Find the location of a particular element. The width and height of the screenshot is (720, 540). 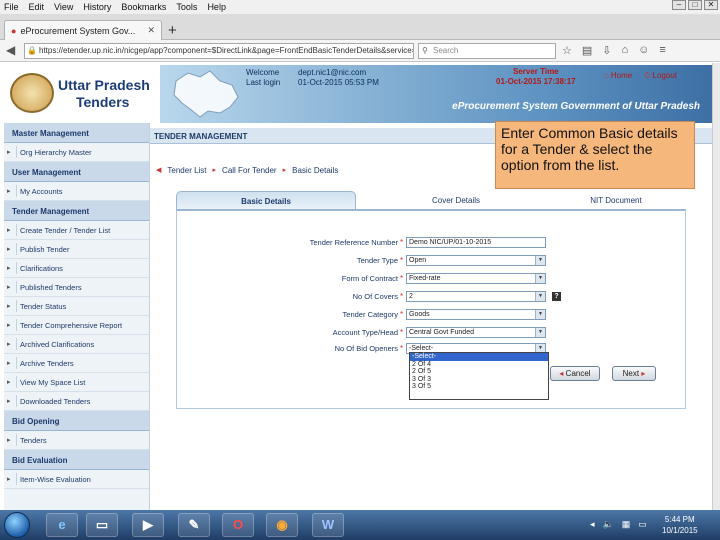

sidebar-item-downloaded-tenders: Downloaded Tenders is located at coordinates (76, 401).